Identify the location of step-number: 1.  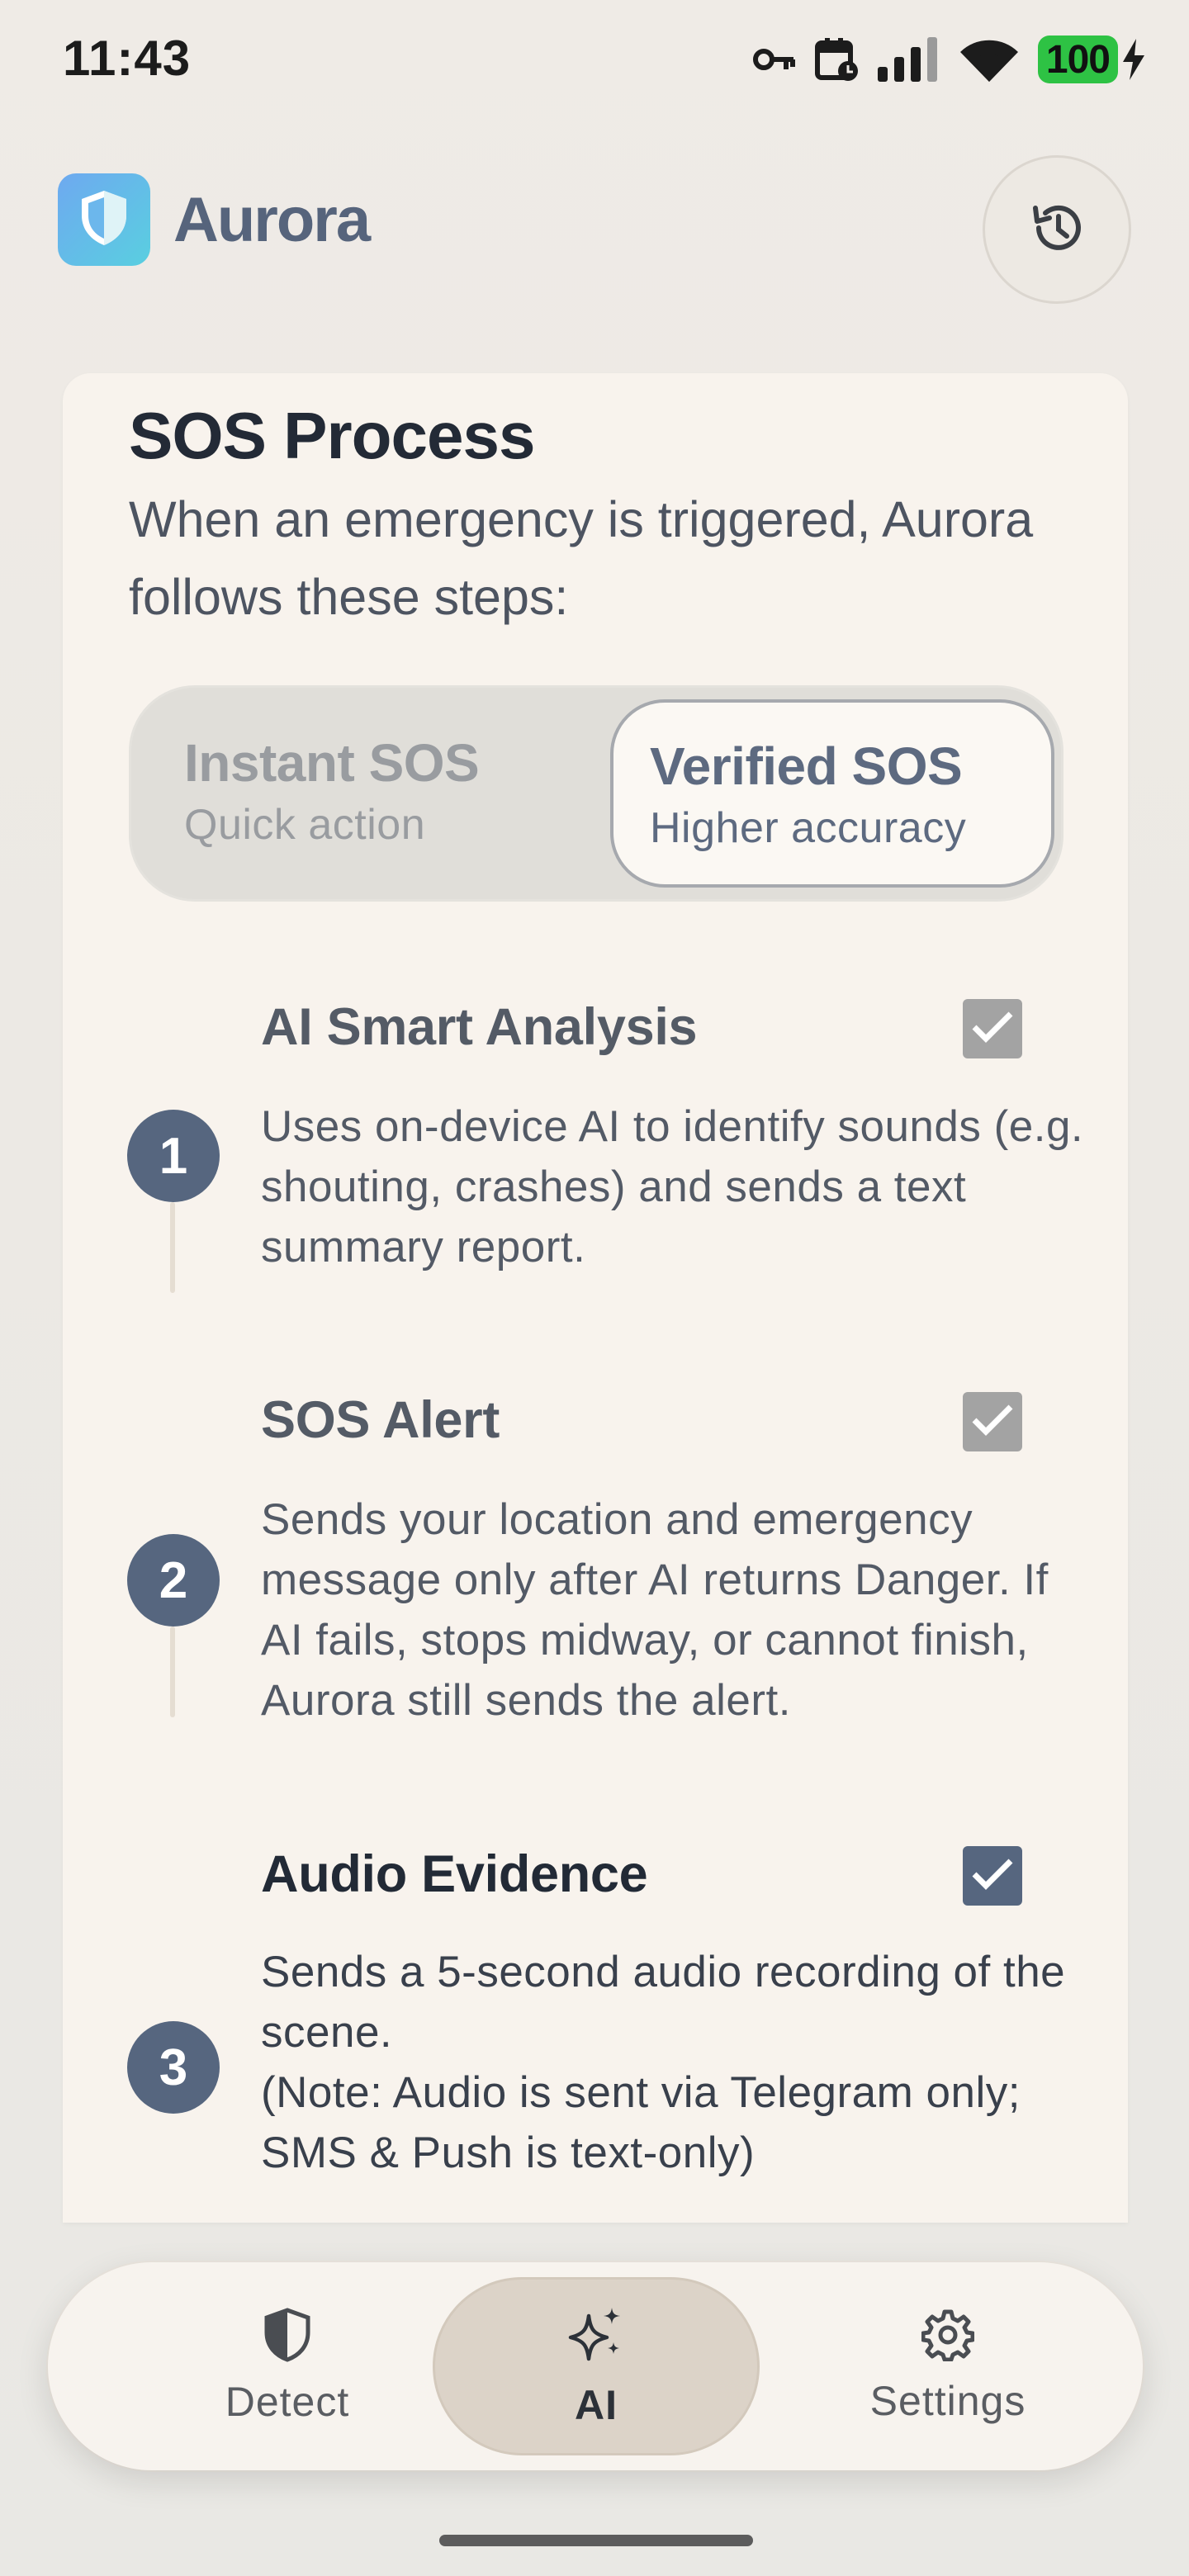
(173, 1156).